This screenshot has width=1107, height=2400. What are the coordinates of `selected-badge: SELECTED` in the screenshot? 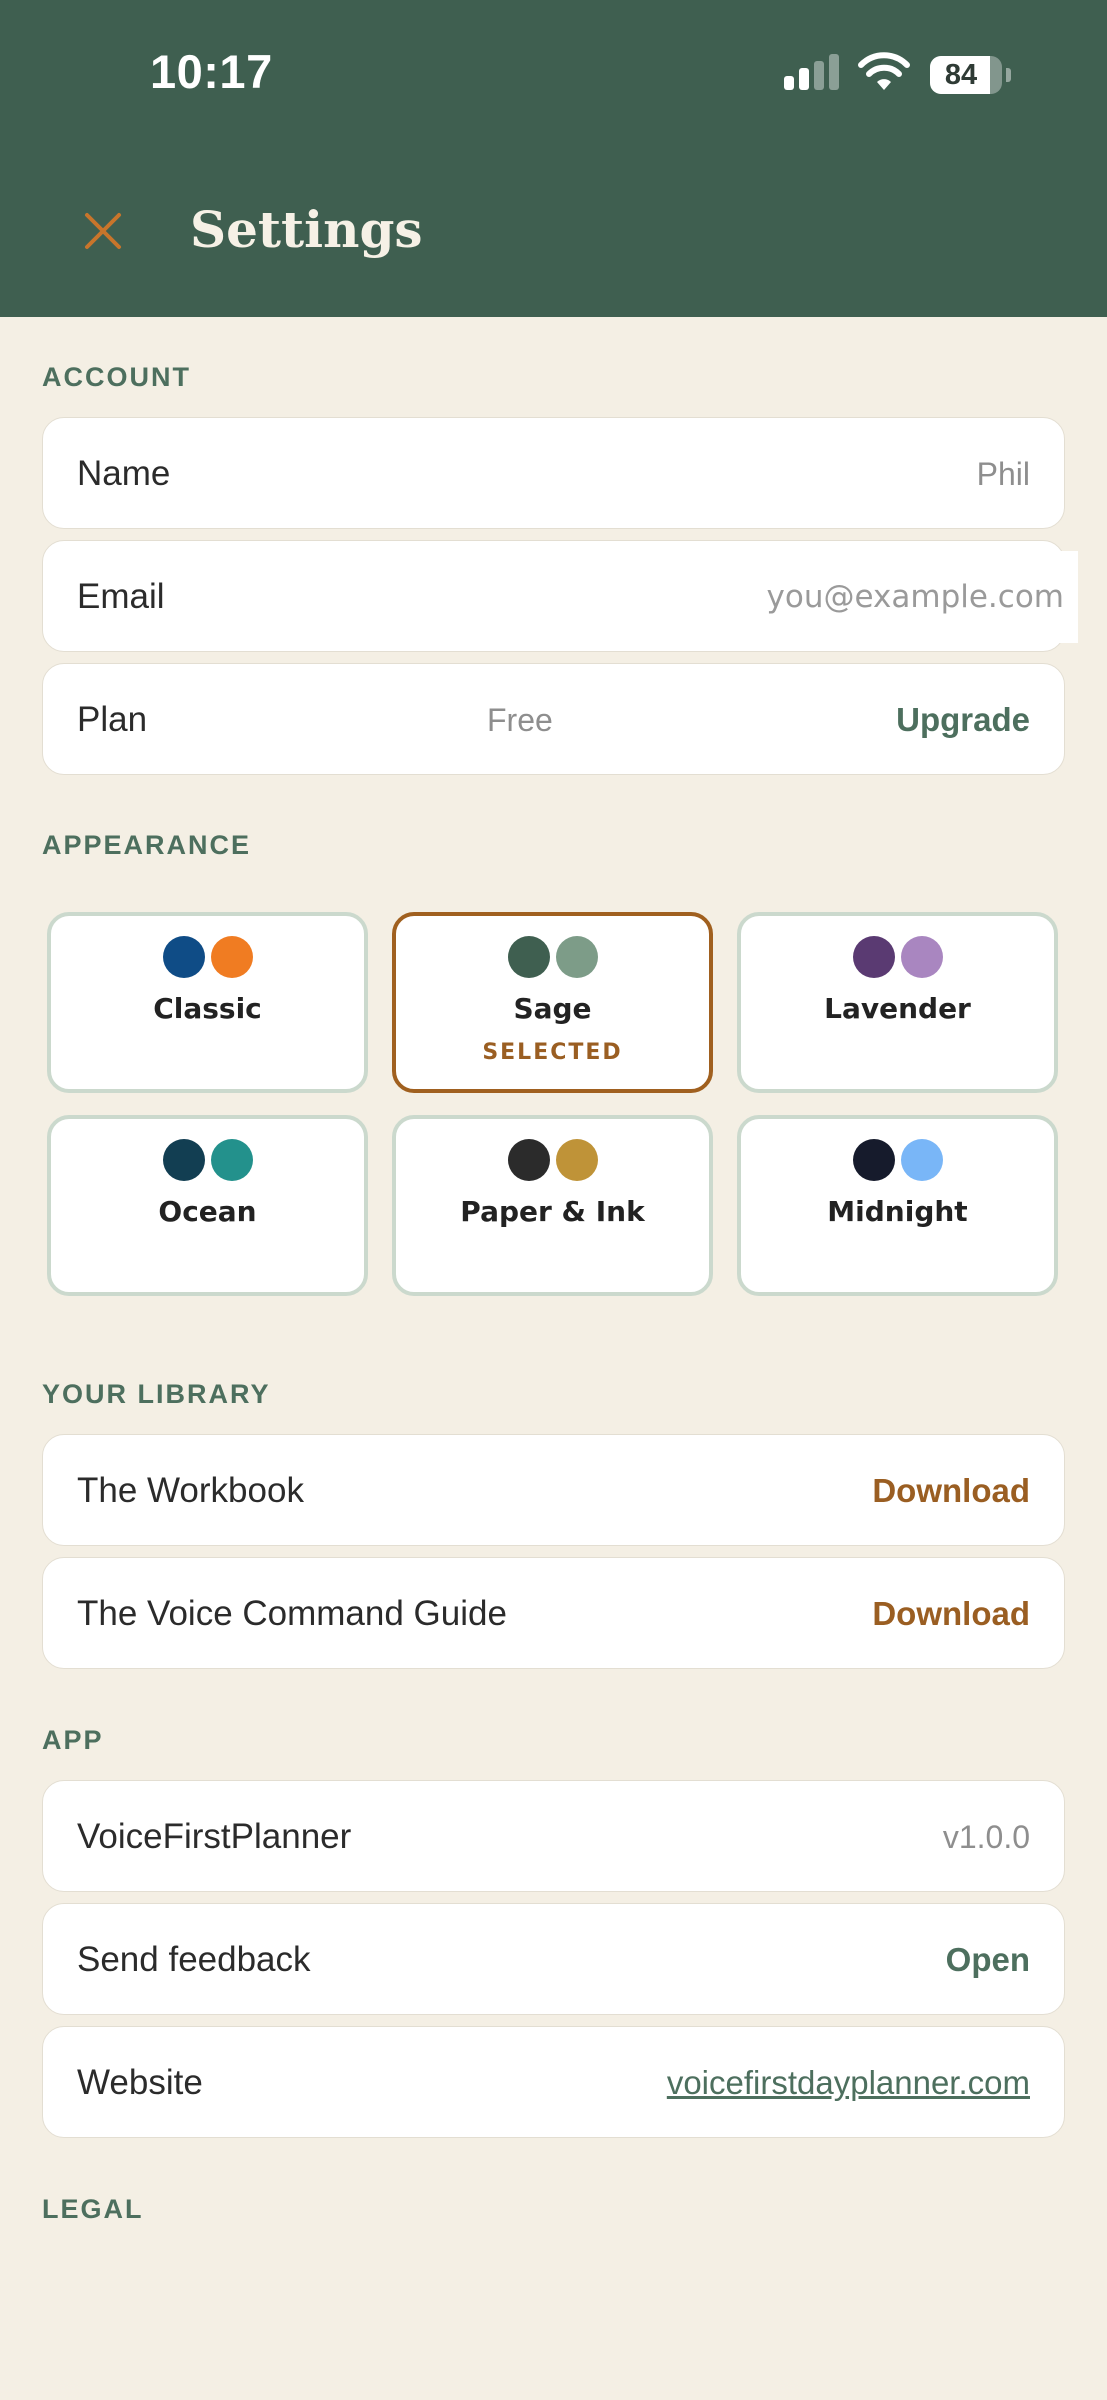 It's located at (552, 1052).